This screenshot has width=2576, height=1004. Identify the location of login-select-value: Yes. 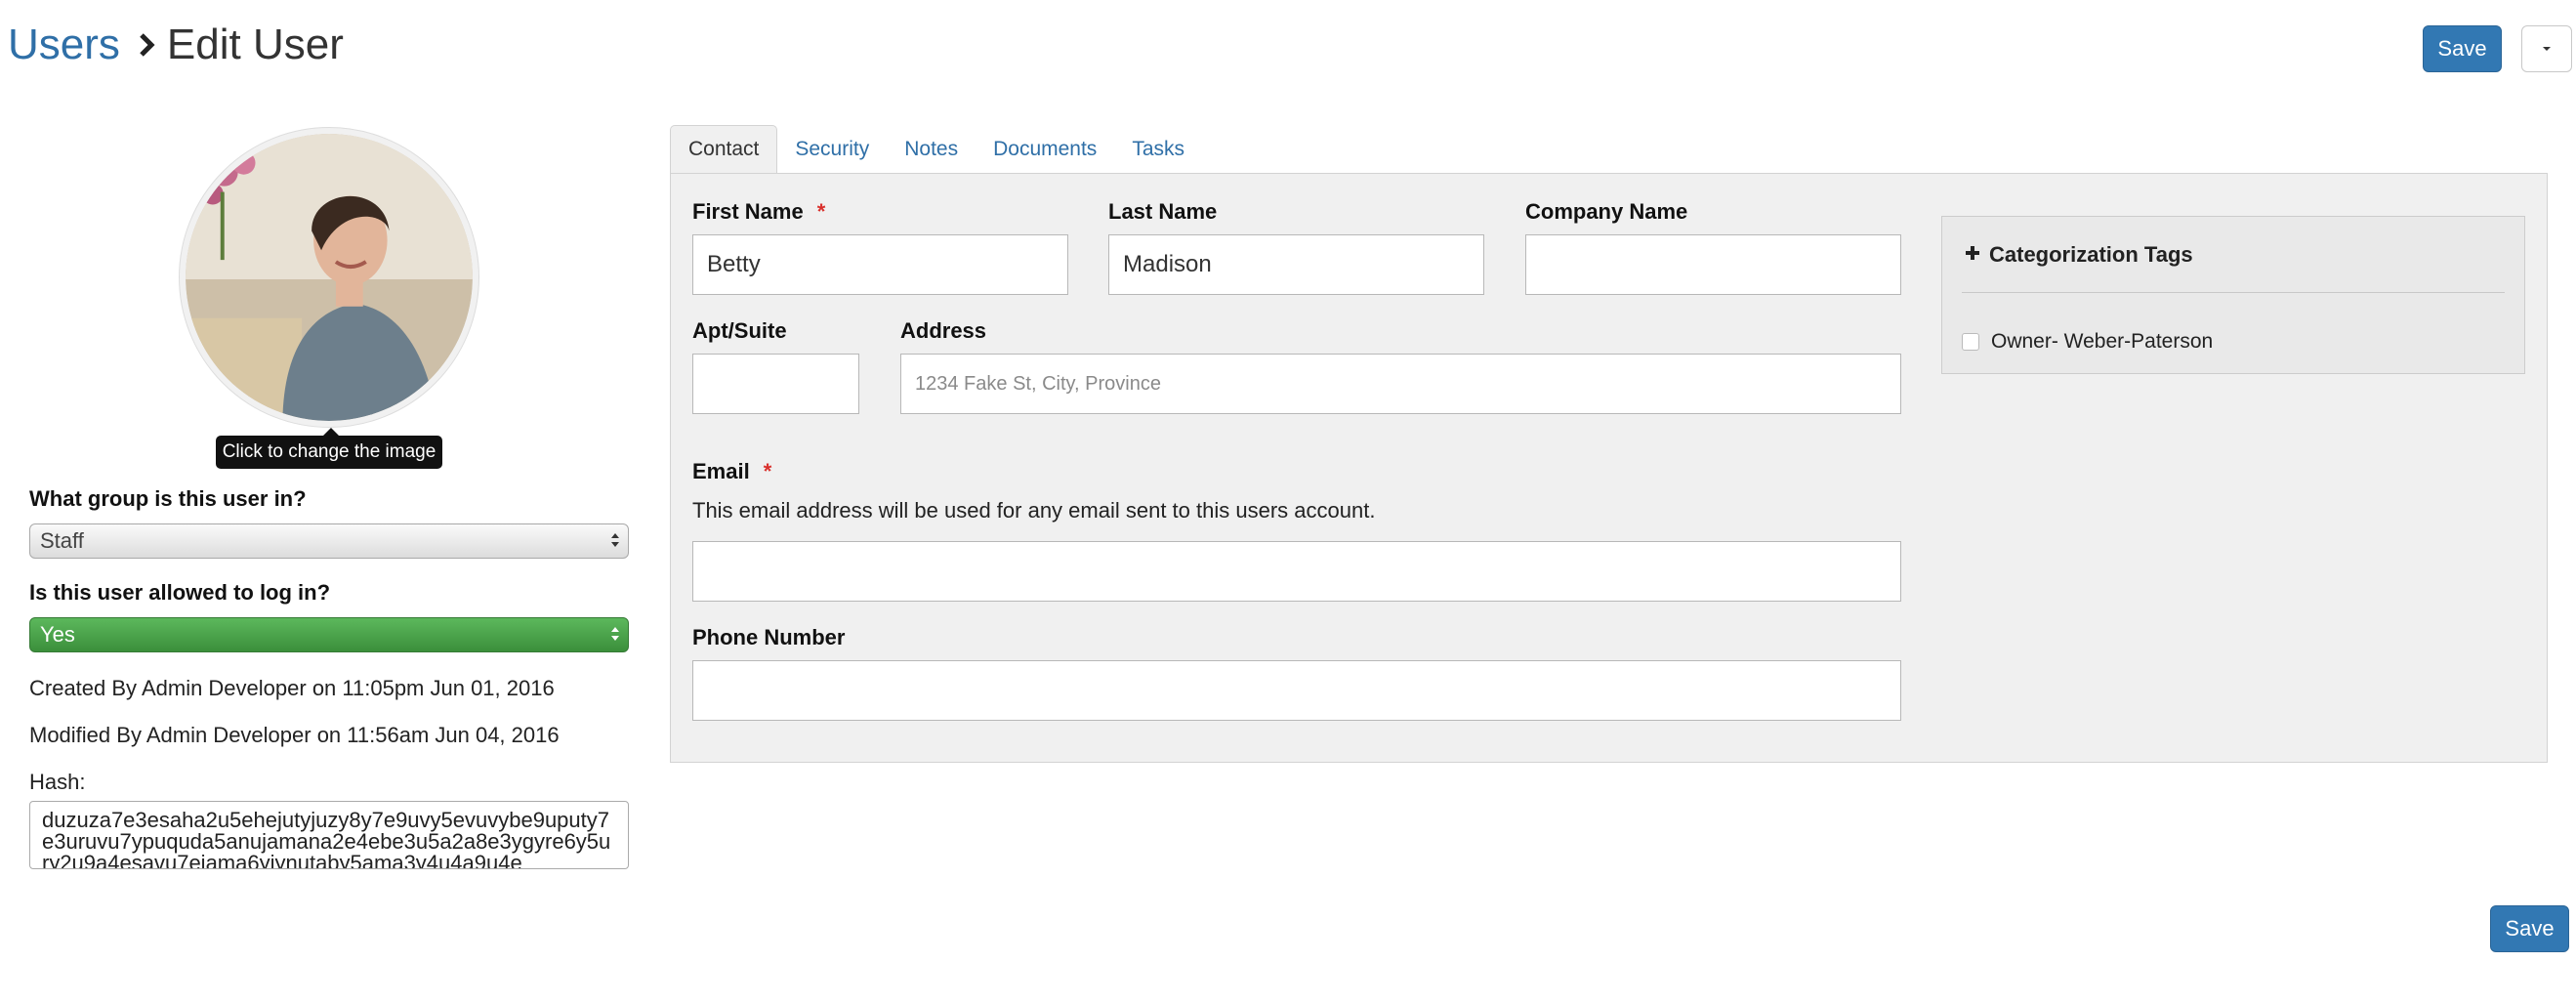
(58, 634).